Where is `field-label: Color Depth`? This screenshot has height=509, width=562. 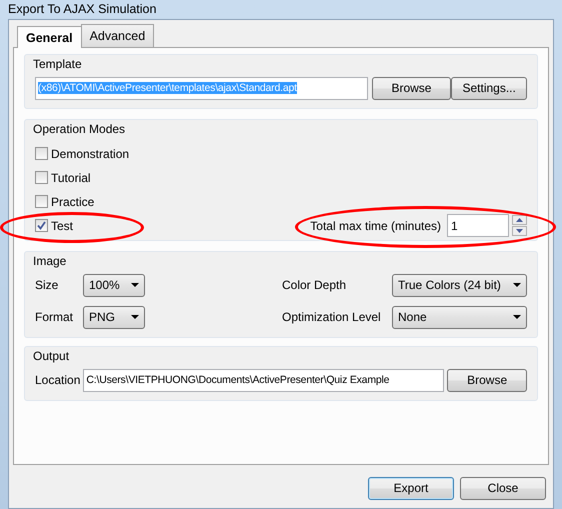
field-label: Color Depth is located at coordinates (315, 285).